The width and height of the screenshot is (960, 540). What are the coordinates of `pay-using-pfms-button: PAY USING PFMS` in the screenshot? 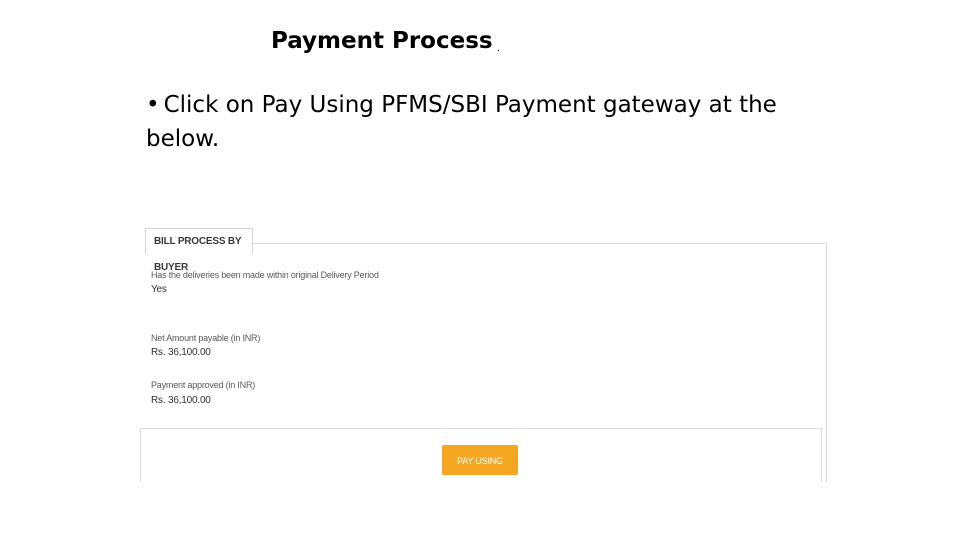 It's located at (480, 460).